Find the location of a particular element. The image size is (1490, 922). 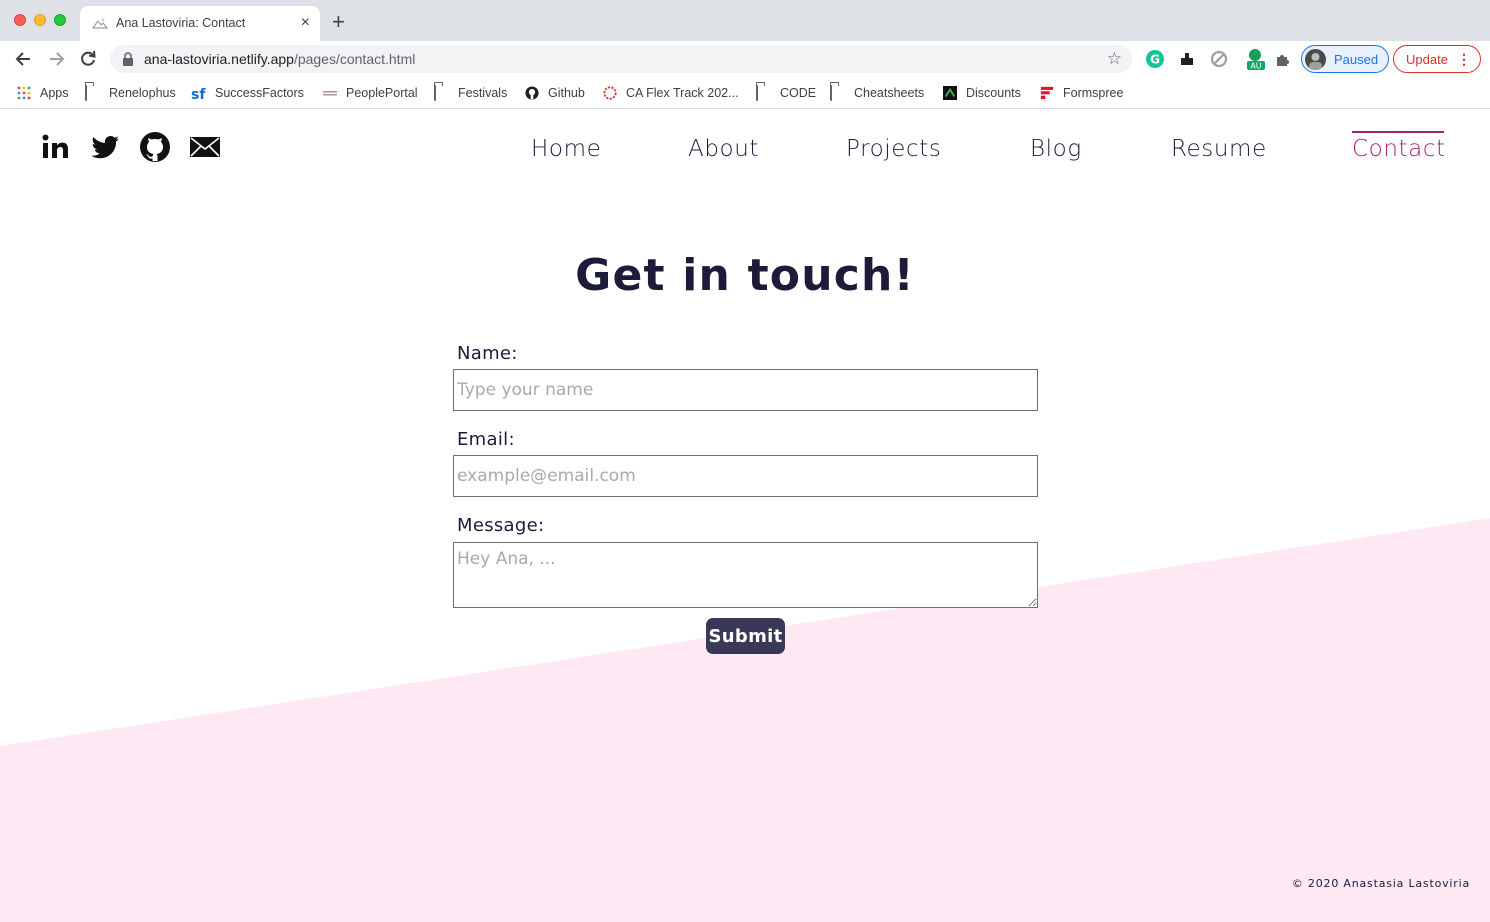

bookmark-github: Github is located at coordinates (554, 93).